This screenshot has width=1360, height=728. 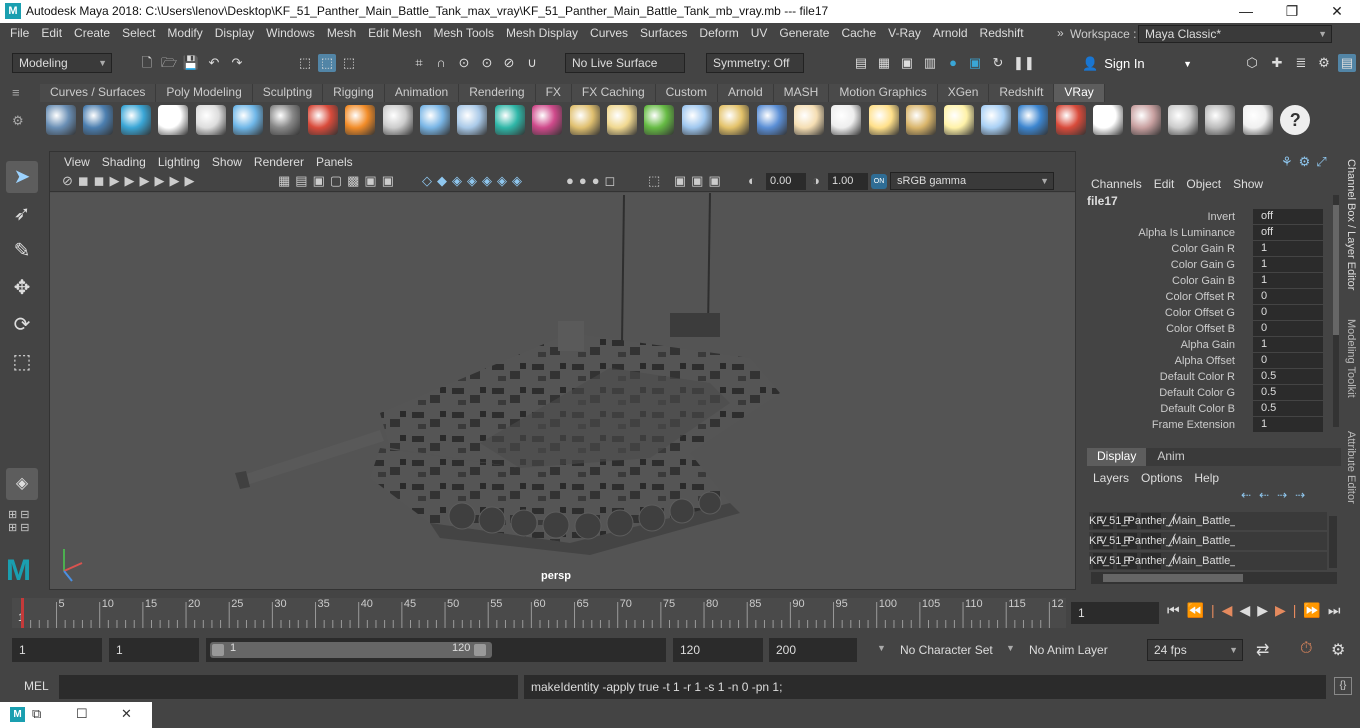 I want to click on shelf-tab-rendering: Rendering, so click(x=497, y=93).